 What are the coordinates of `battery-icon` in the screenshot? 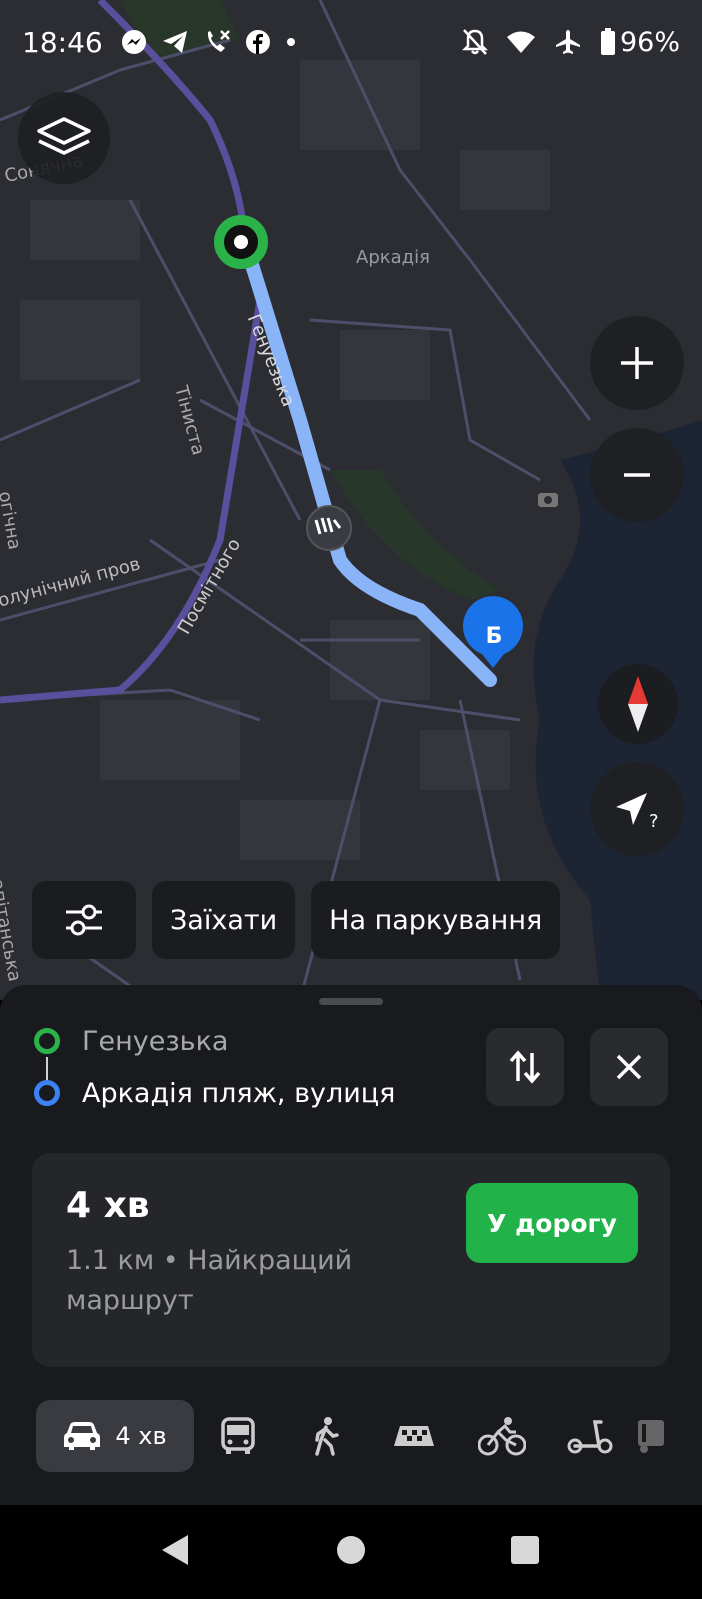 It's located at (608, 42).